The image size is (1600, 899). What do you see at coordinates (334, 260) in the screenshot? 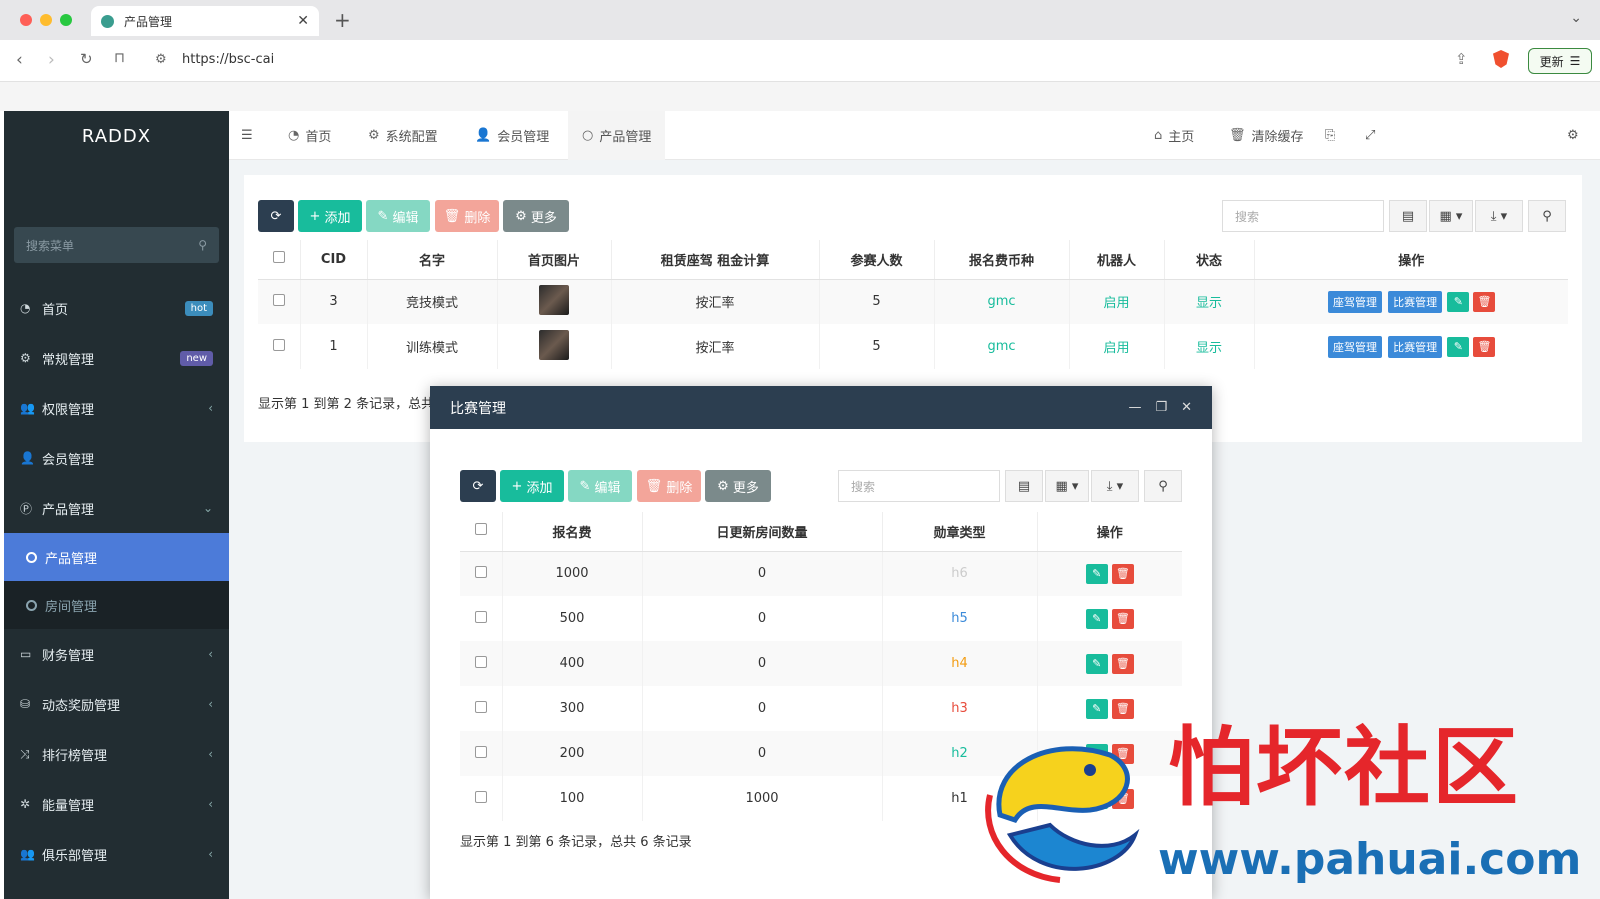
I see `col-header: CID` at bounding box center [334, 260].